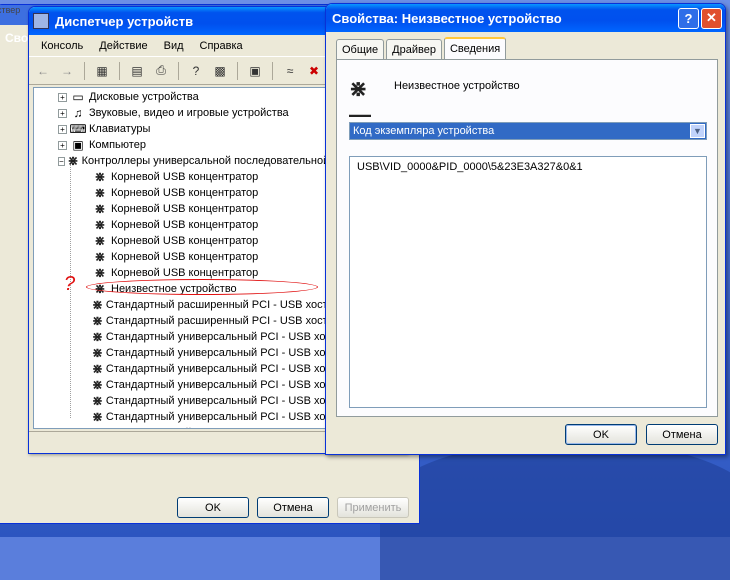 The image size is (730, 580). I want to click on help-button: ?, so click(688, 18).